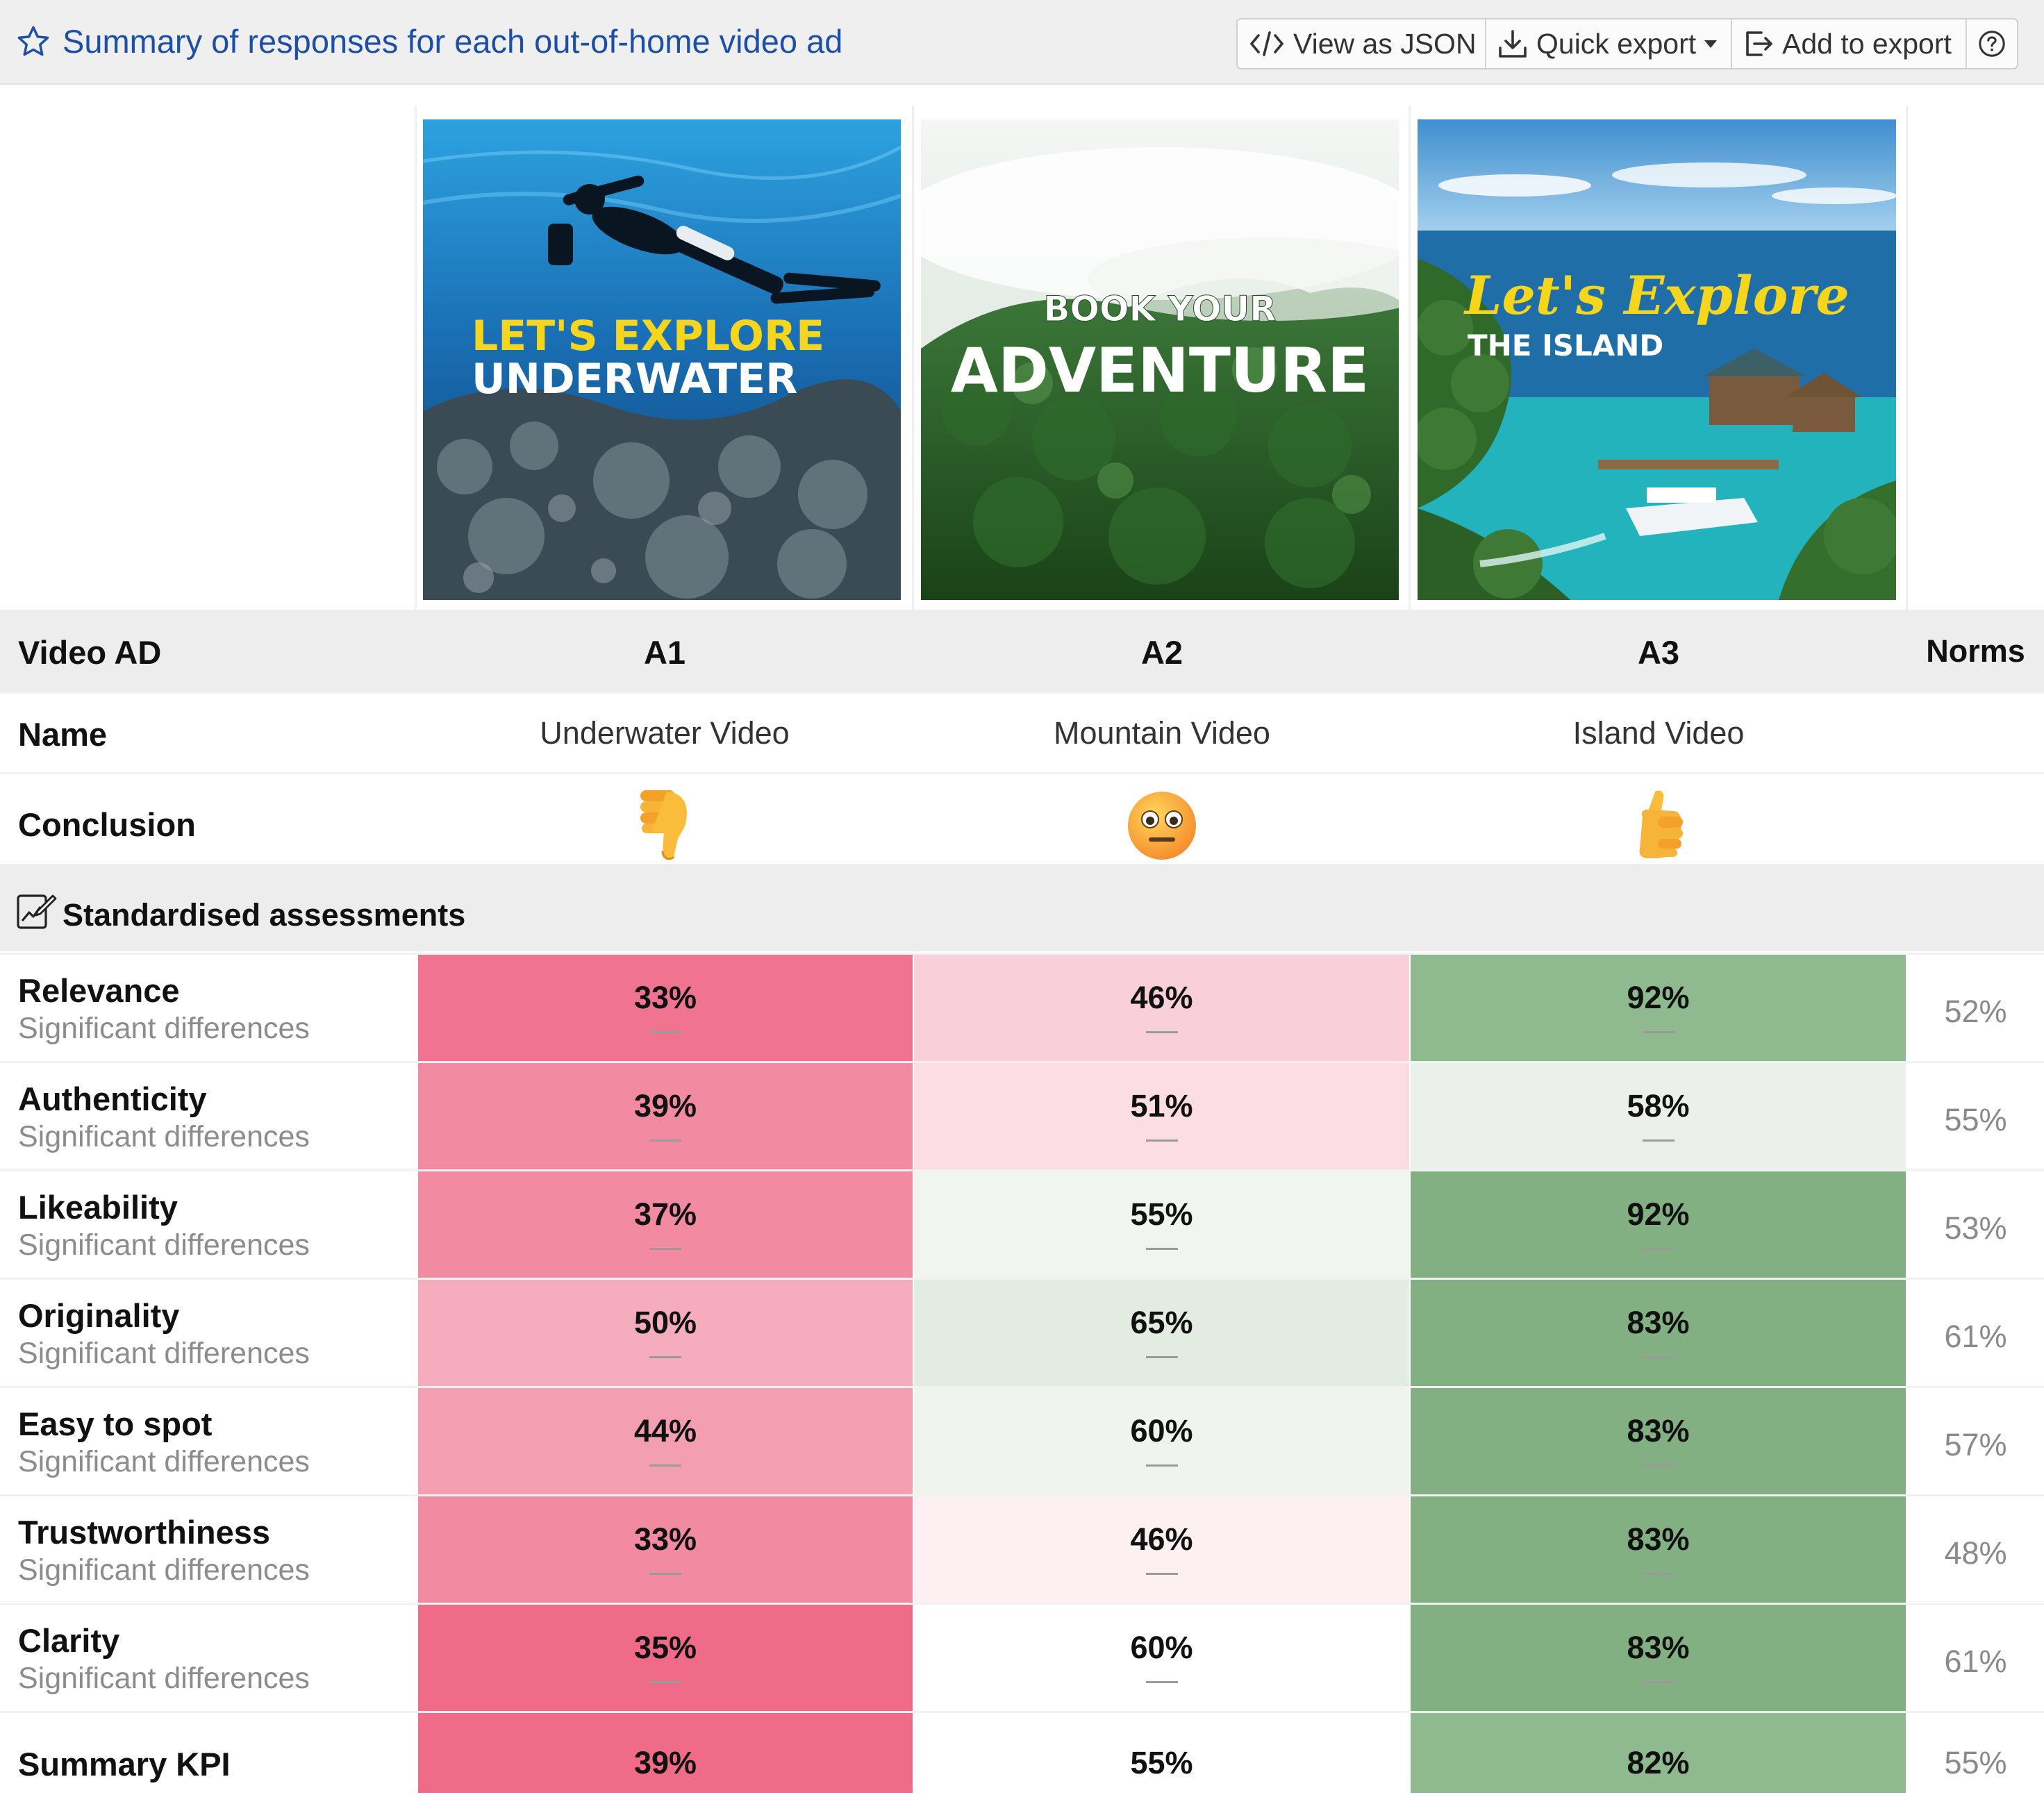 This screenshot has width=2044, height=1795. What do you see at coordinates (33, 42) in the screenshot?
I see `star-icon` at bounding box center [33, 42].